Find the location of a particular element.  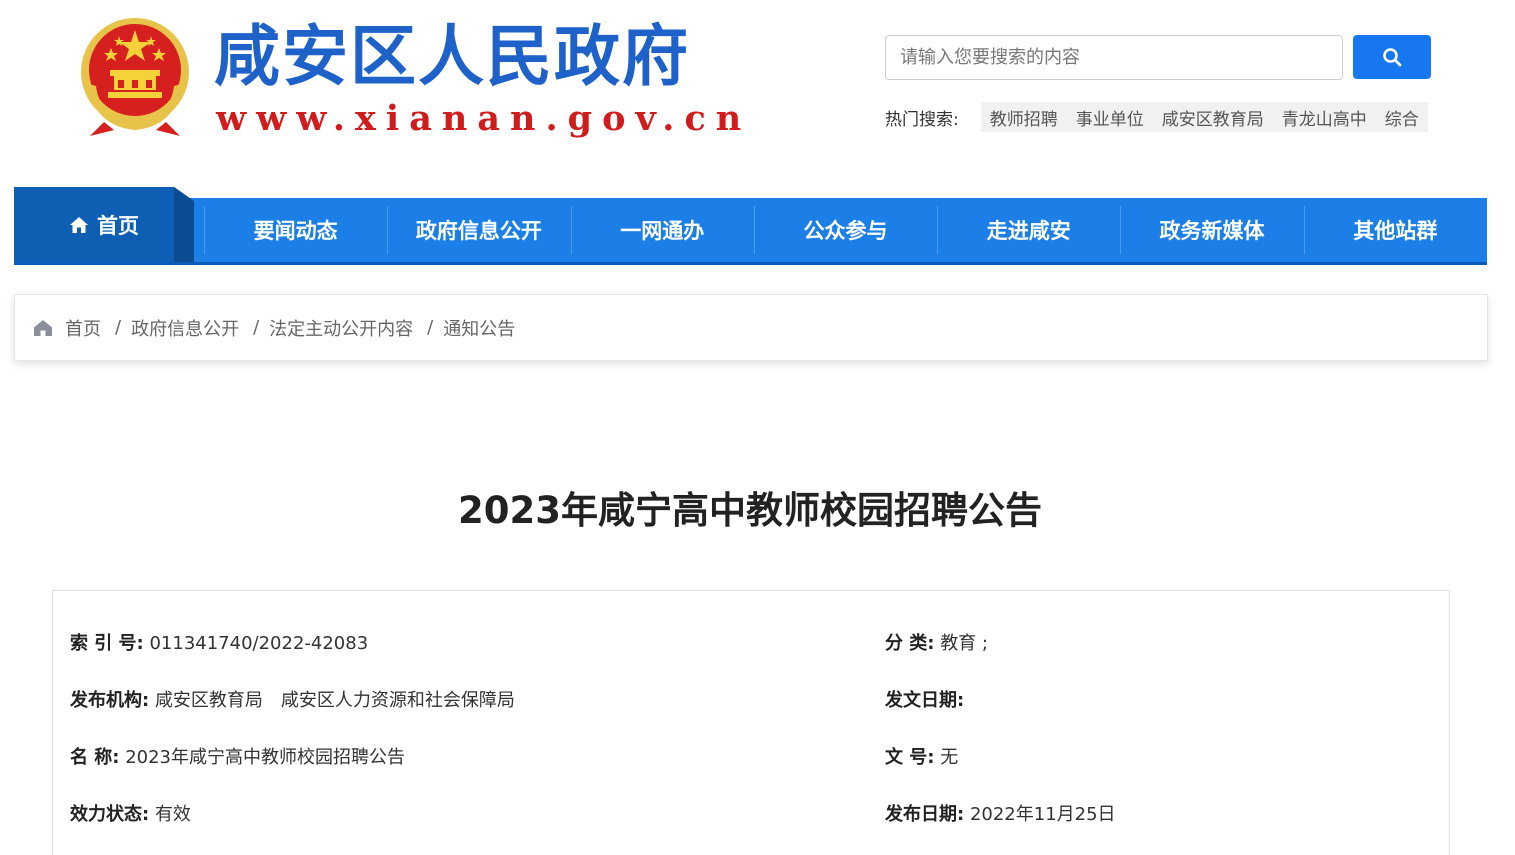

meta-name: 名 称: 2023年咸宁高中教师校园招聘公告 is located at coordinates (237, 756).